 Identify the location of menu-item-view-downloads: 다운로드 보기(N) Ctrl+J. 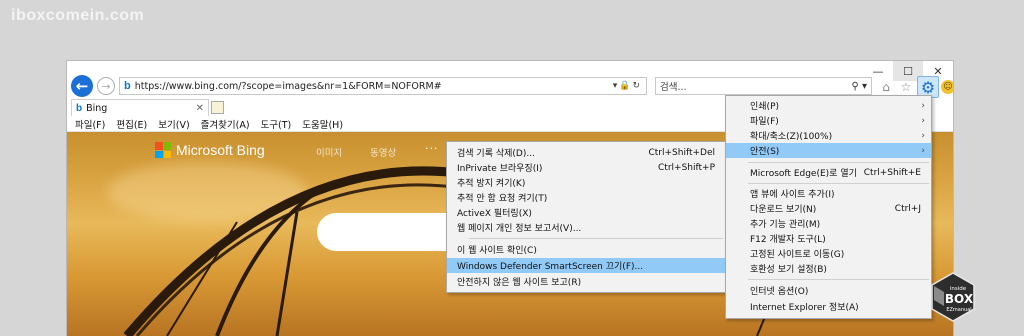
(828, 208).